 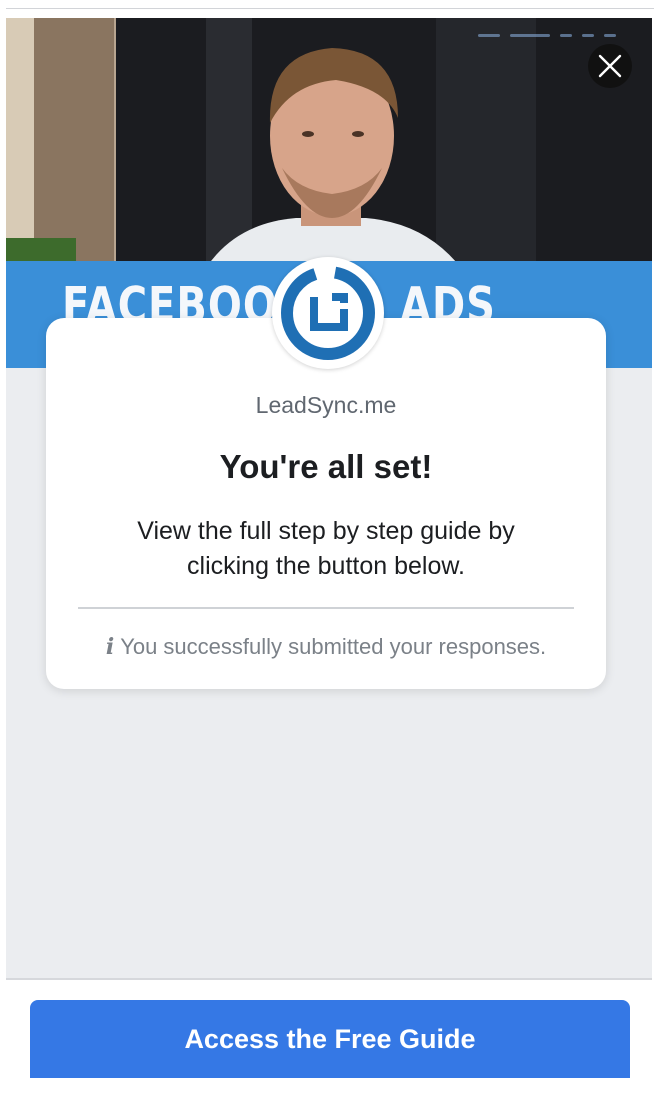 I want to click on video-player-controls, so click(x=558, y=35).